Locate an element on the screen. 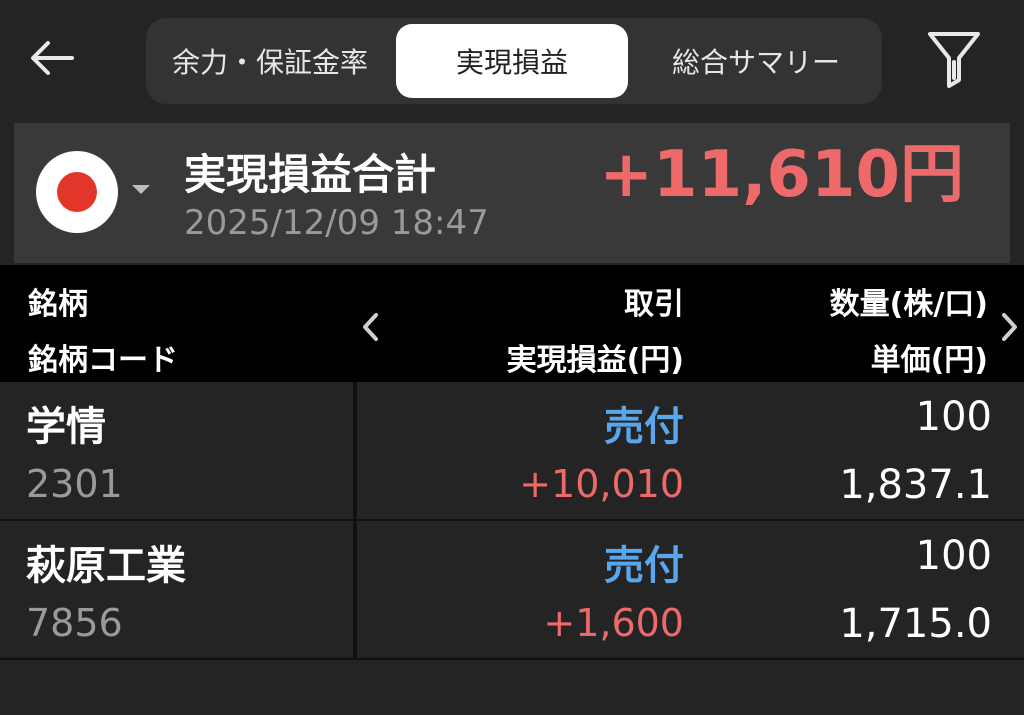 The height and width of the screenshot is (715, 1024). back-button is located at coordinates (52, 58).